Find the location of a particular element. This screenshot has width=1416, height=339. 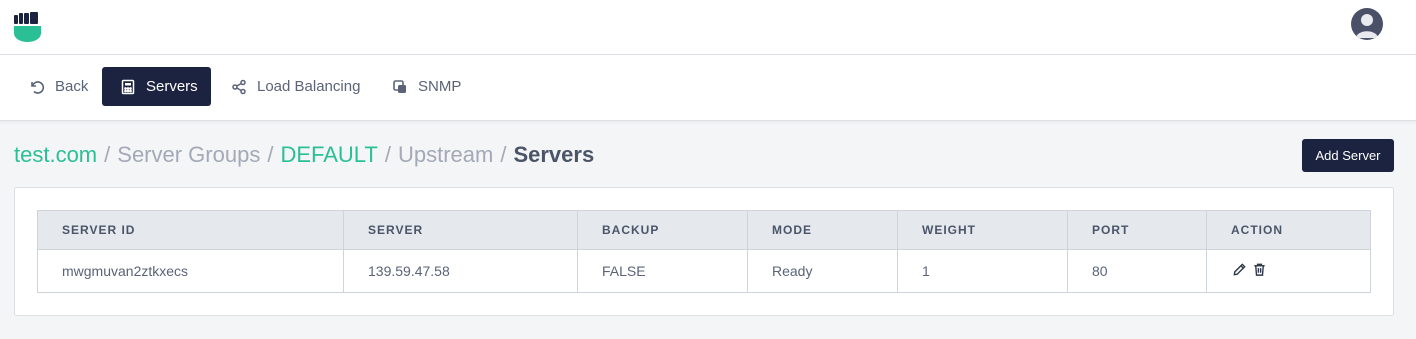

cell-server-id: mwgmuvan2ztkxecs is located at coordinates (190, 271).